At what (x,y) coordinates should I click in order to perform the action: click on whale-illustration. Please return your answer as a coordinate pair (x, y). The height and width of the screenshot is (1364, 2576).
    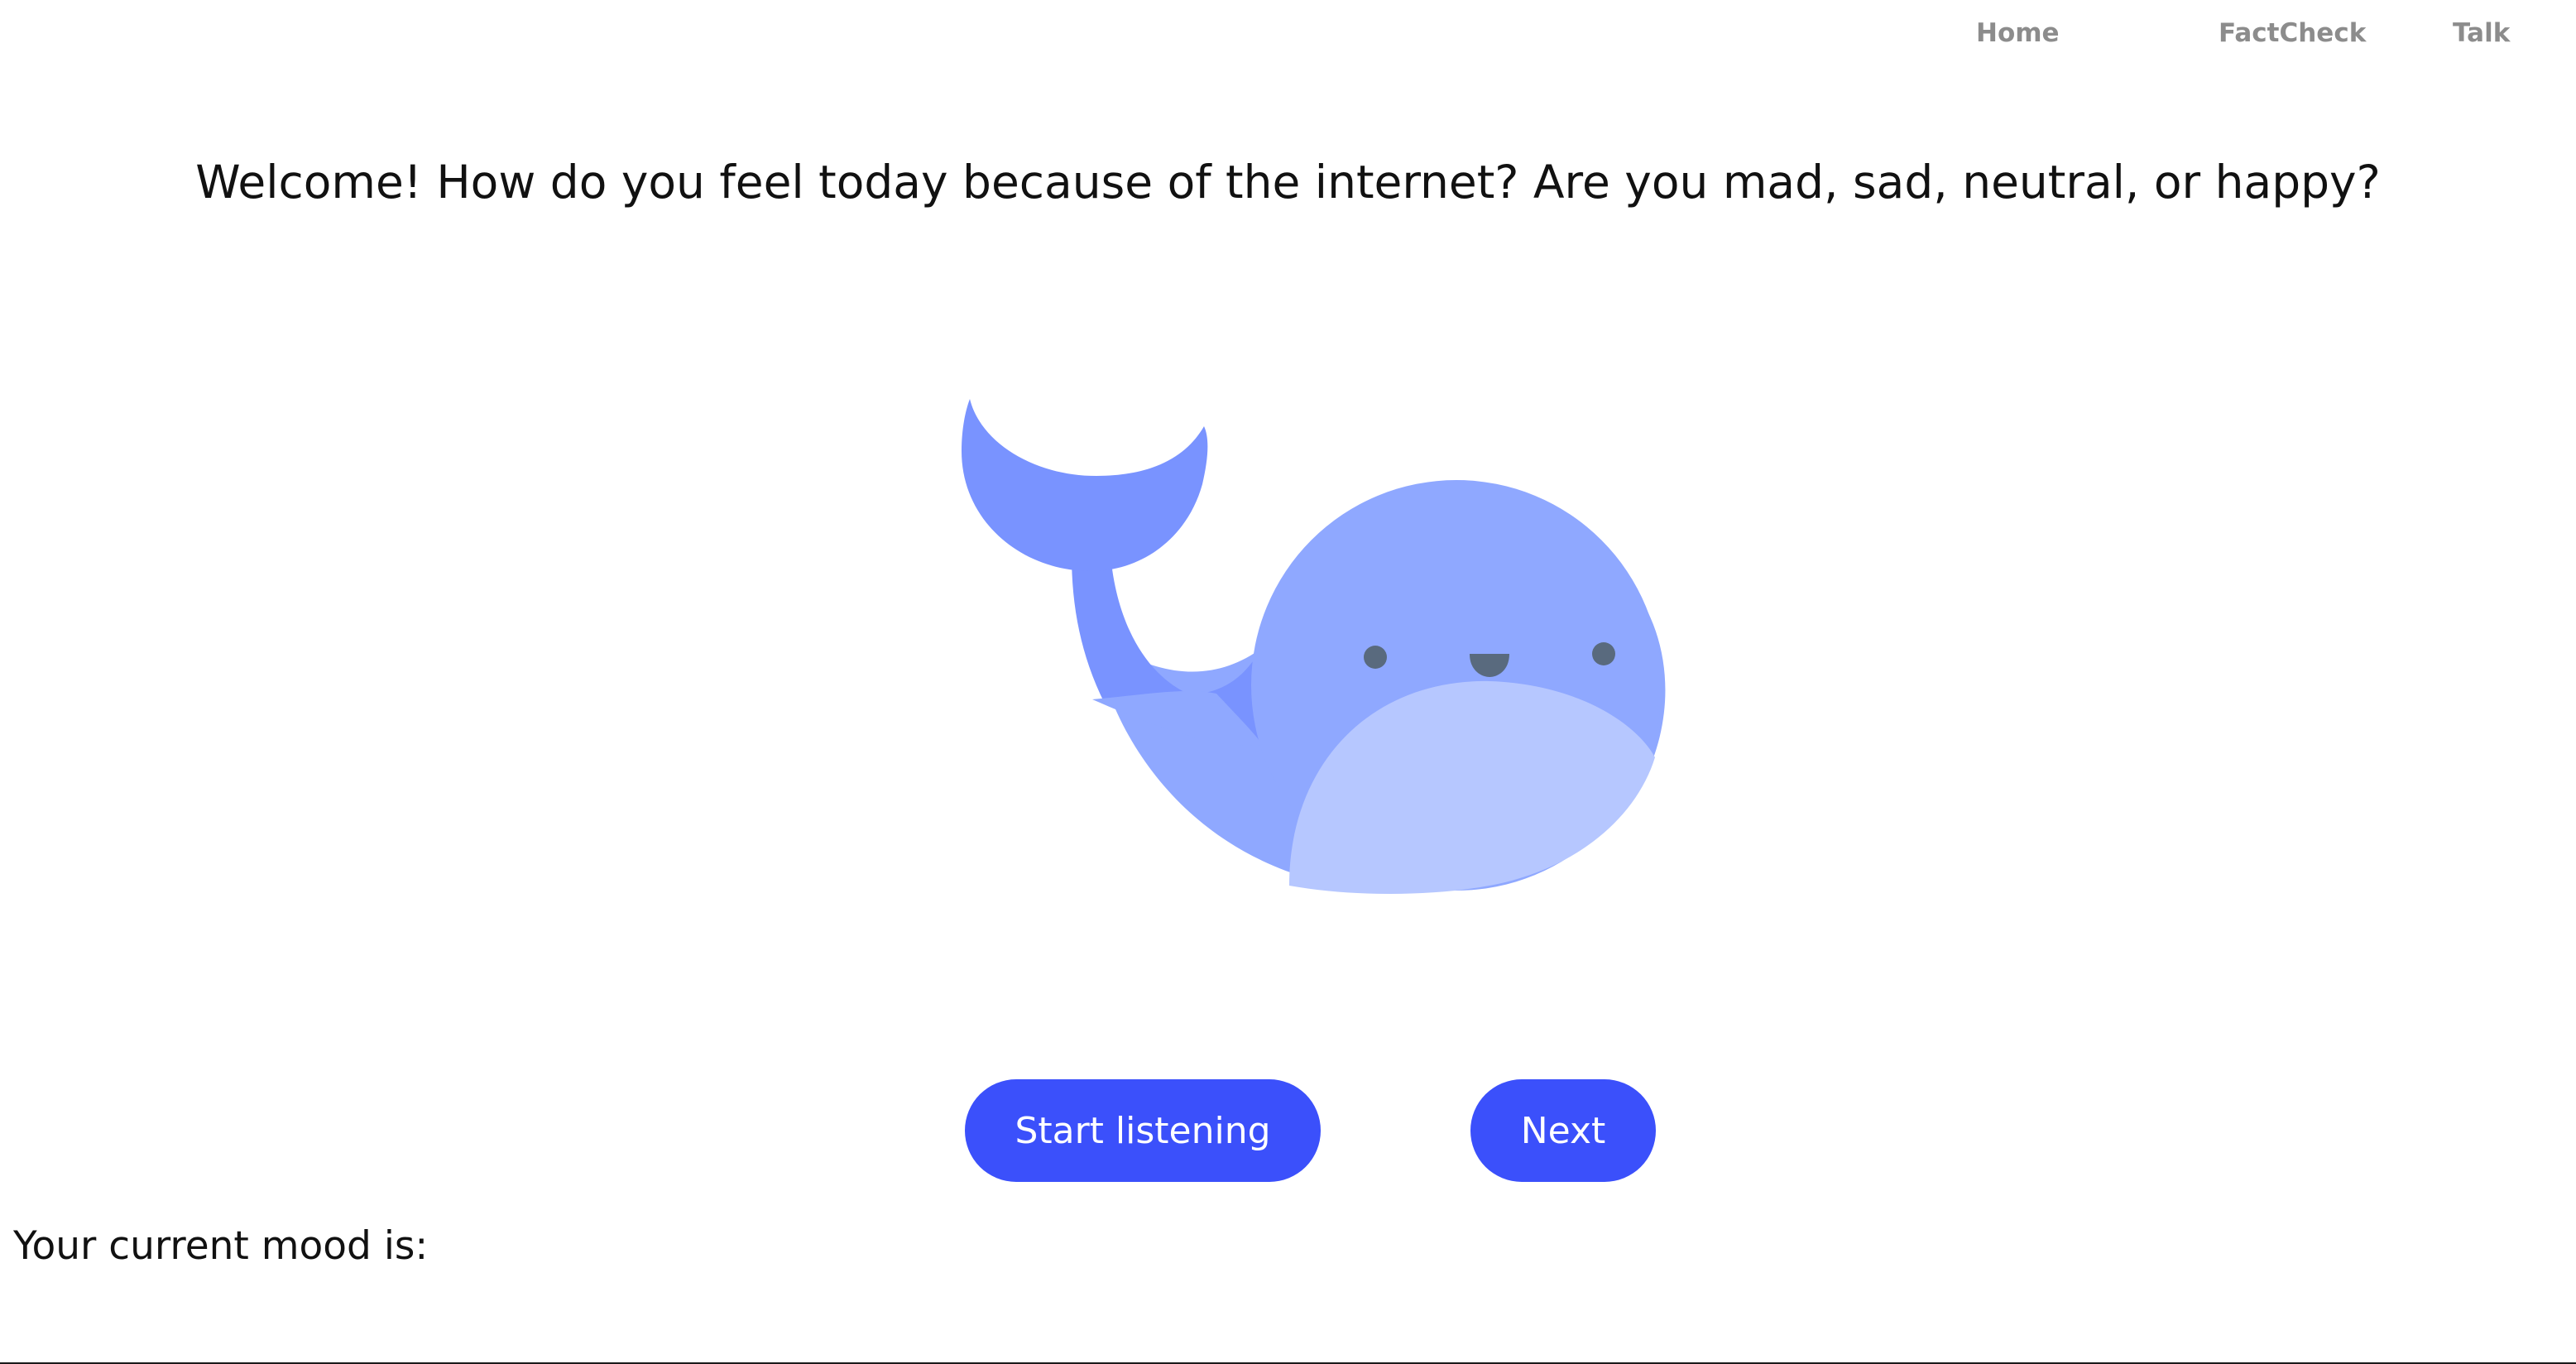
    Looking at the image, I should click on (1314, 647).